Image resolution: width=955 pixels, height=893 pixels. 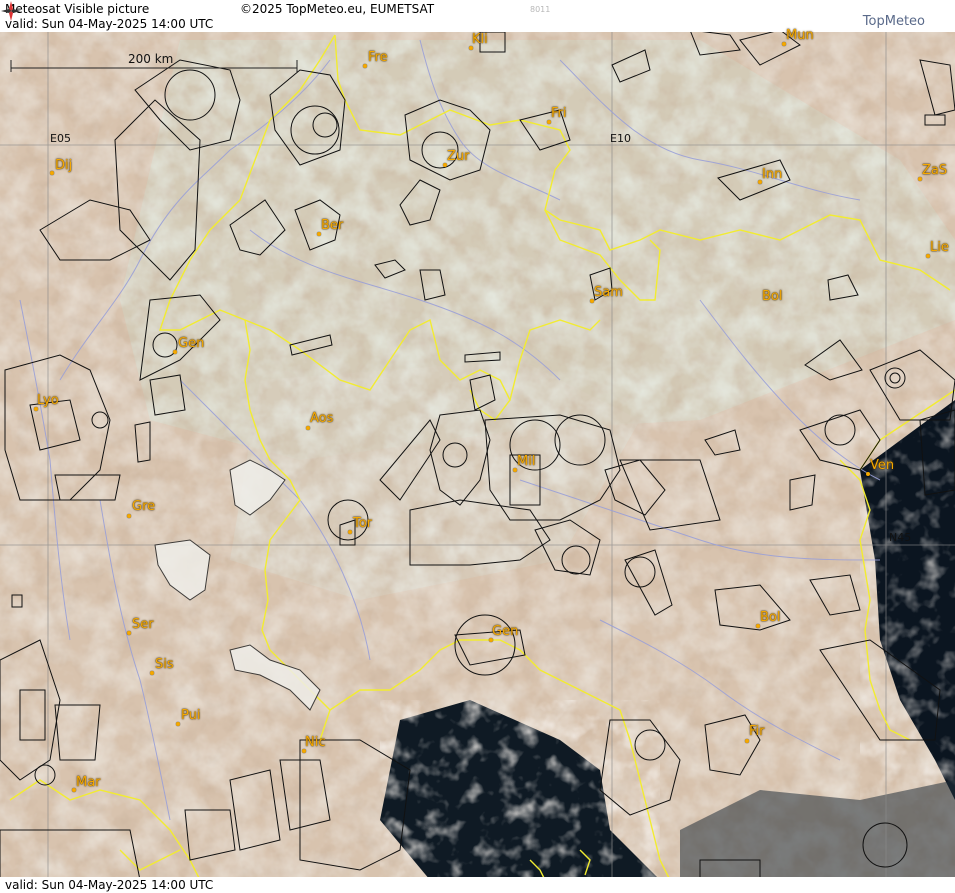 I want to click on city-label: Lie, so click(x=939, y=247).